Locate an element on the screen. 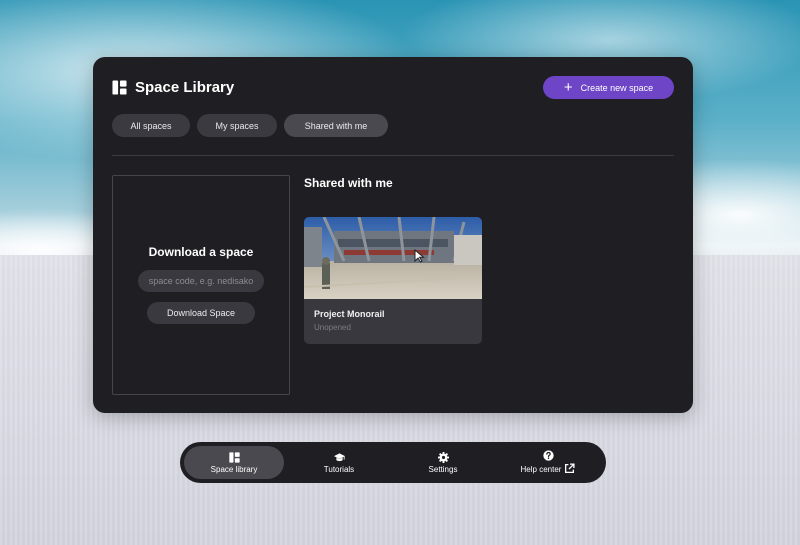 This screenshot has width=800, height=545. filter-tabs: All spaces My spaces Shared with me is located at coordinates (250, 125).